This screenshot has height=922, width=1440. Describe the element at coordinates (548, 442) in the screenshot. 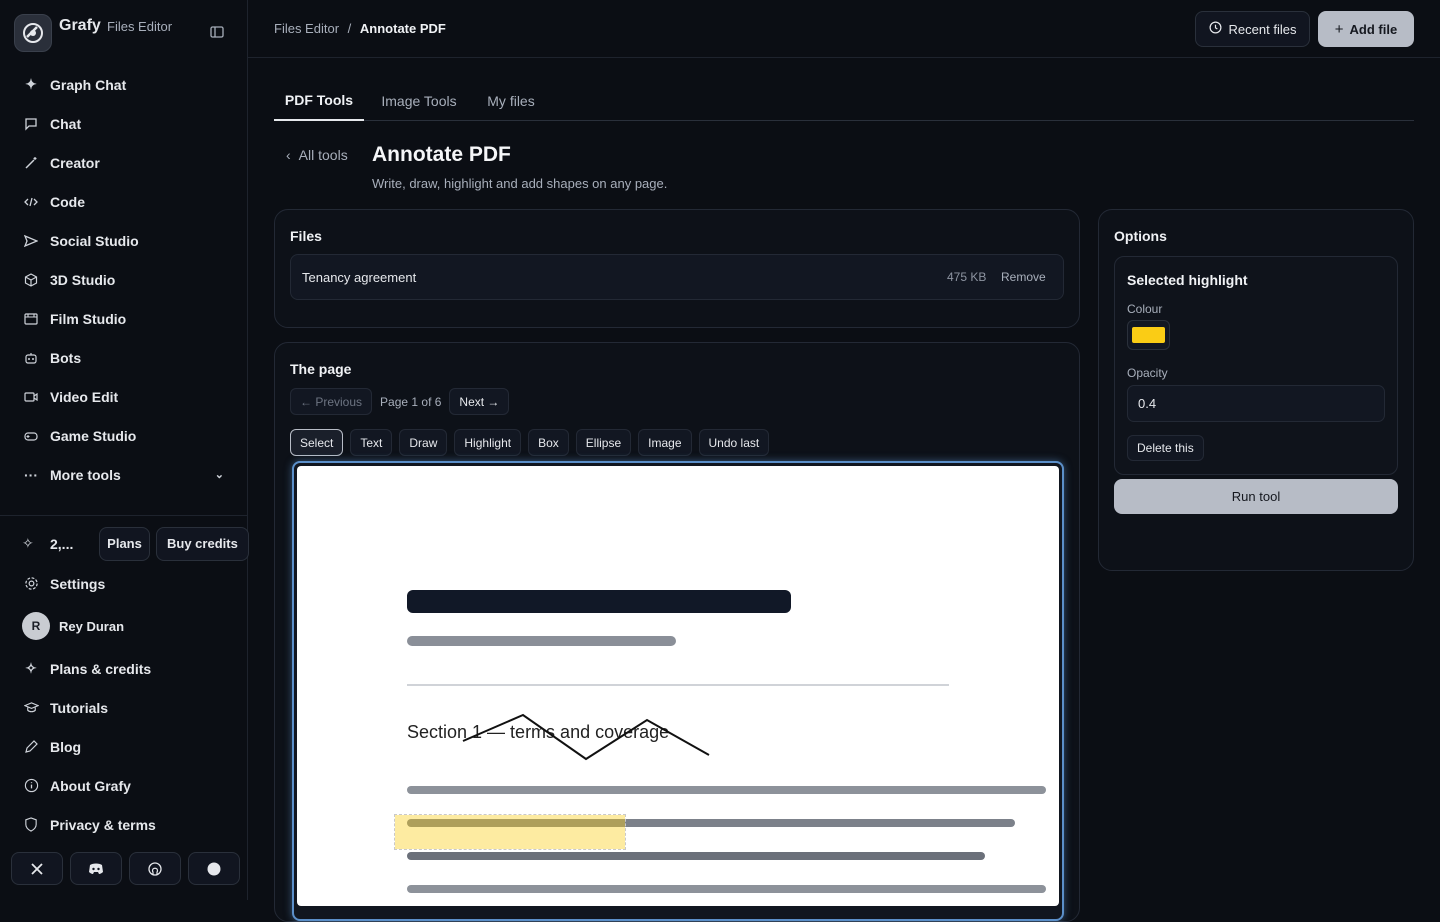

I see `tool-box-button: Box` at that location.